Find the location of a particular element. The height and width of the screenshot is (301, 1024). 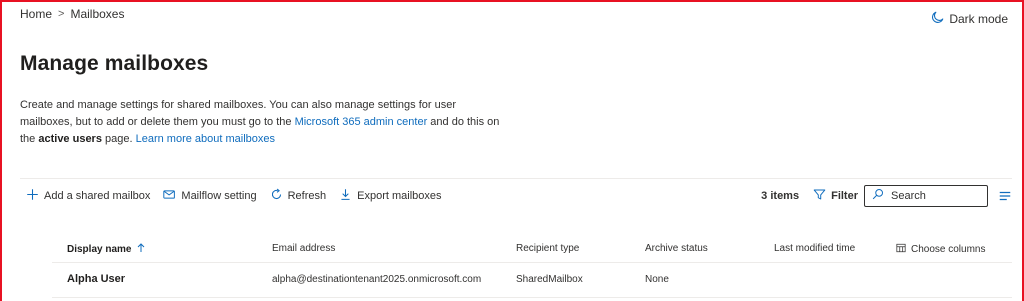

plus-icon is located at coordinates (32, 196).